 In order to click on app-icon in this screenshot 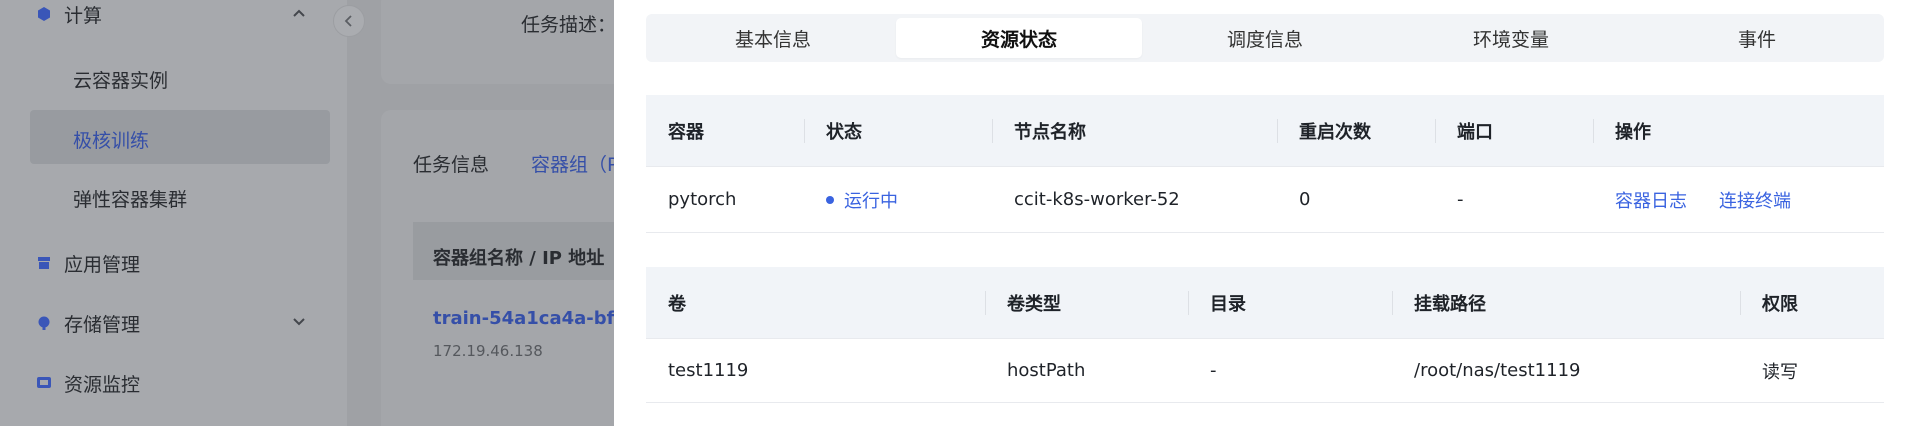, I will do `click(44, 263)`.